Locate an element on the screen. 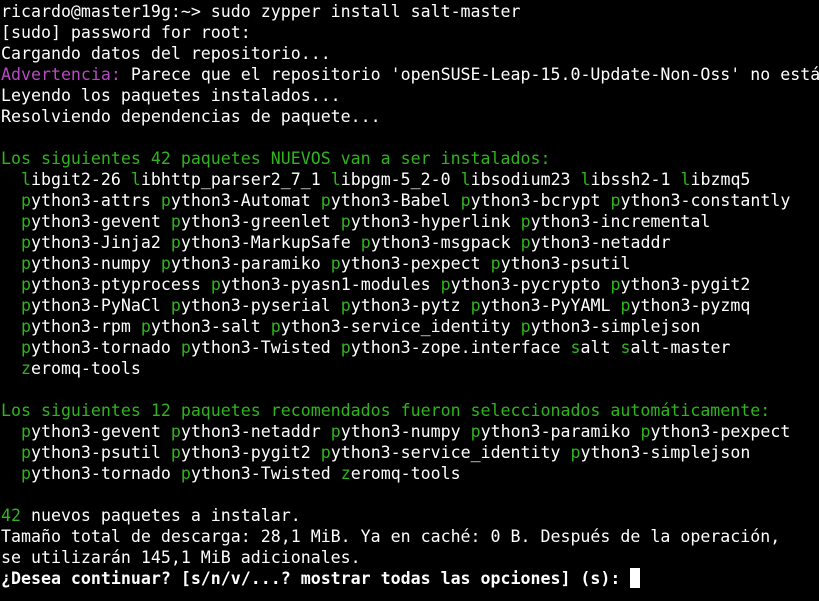 This screenshot has height=601, width=819. package-rest: ython3-attrs is located at coordinates (90, 200).